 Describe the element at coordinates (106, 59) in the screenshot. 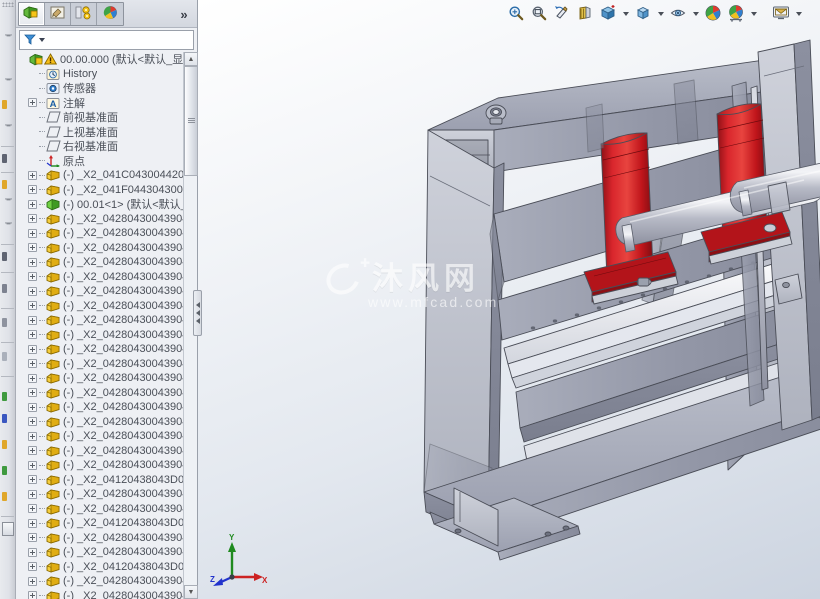

I see `tree-root-item: 00.00.000 (默认<默认_显示状` at that location.